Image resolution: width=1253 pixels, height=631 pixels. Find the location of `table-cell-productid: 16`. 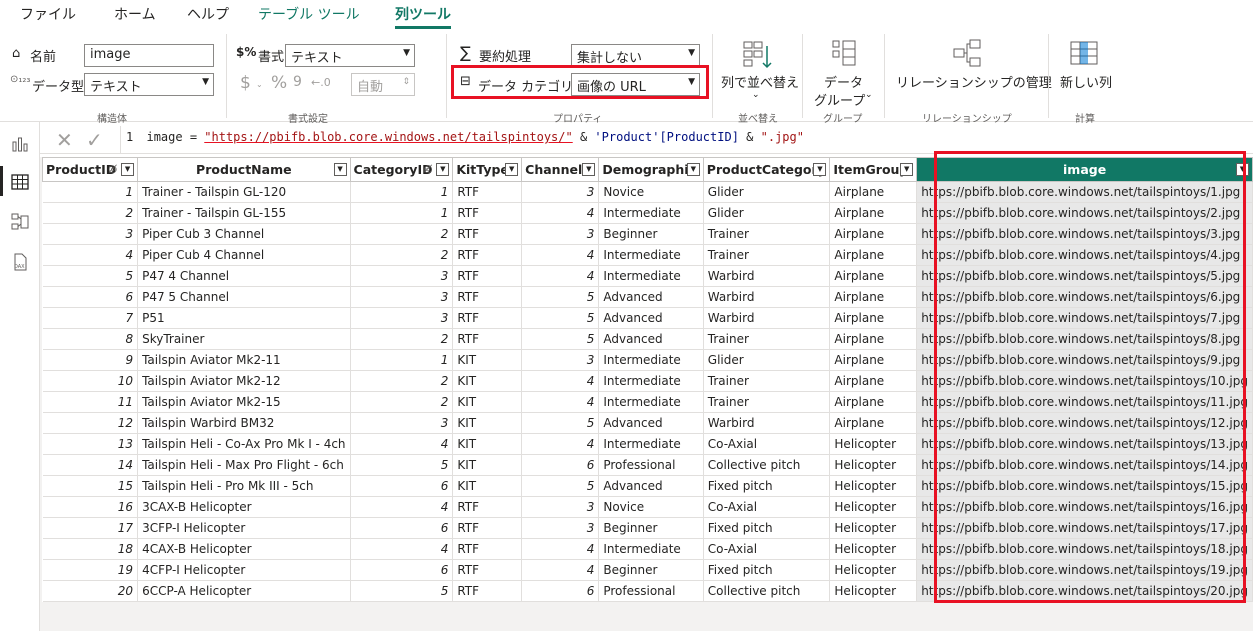

table-cell-productid: 16 is located at coordinates (90, 507).